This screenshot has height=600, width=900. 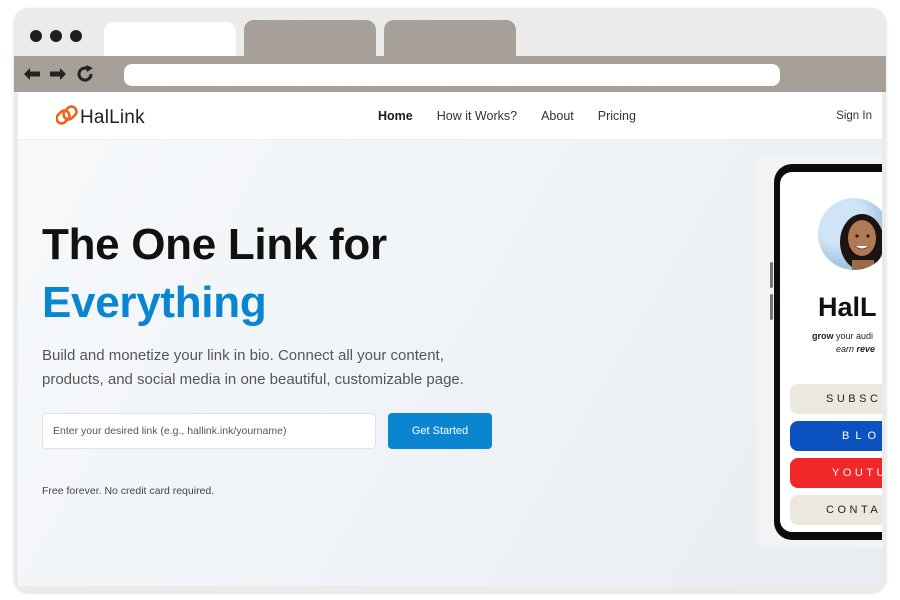 What do you see at coordinates (836, 436) in the screenshot?
I see `phone-blog-button: BLOG` at bounding box center [836, 436].